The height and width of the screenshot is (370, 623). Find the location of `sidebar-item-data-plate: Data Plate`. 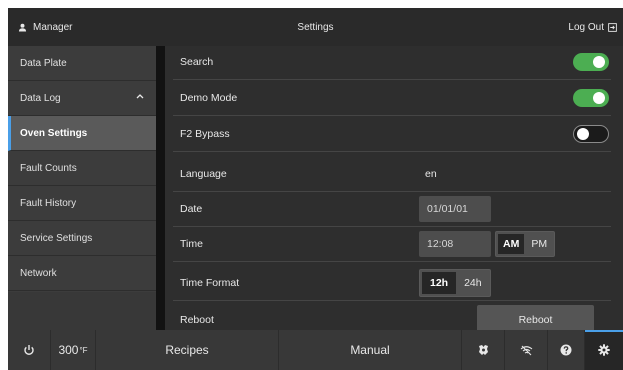

sidebar-item-data-plate: Data Plate is located at coordinates (82, 63).